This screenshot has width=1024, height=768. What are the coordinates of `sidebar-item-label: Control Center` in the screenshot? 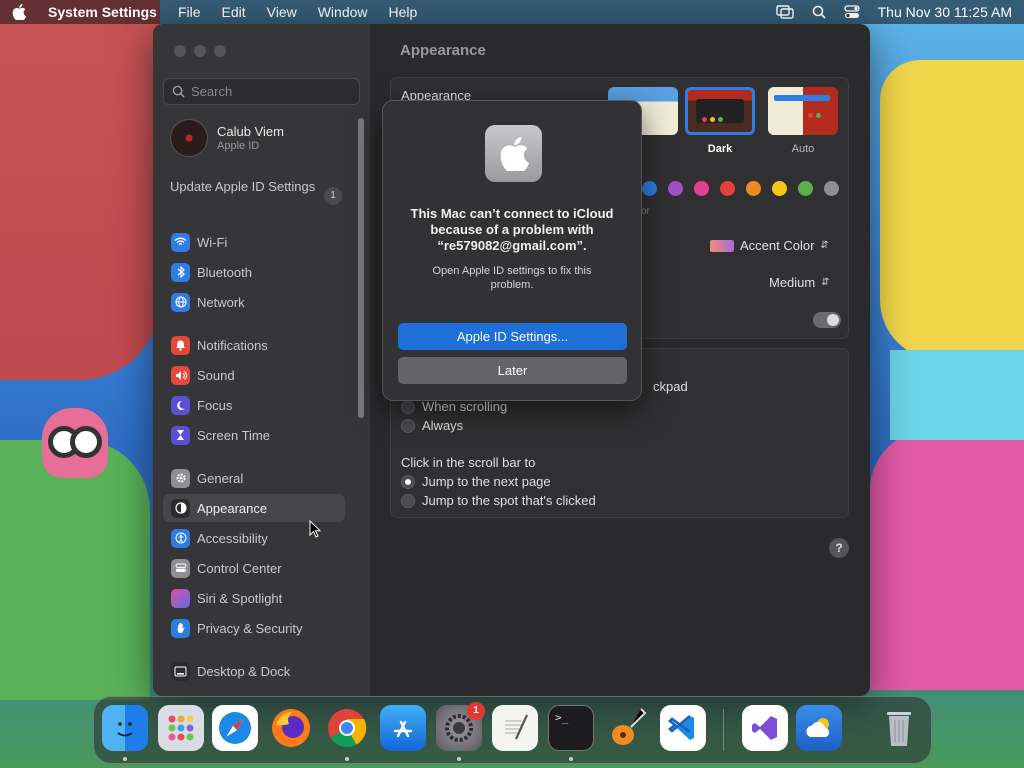 It's located at (239, 568).